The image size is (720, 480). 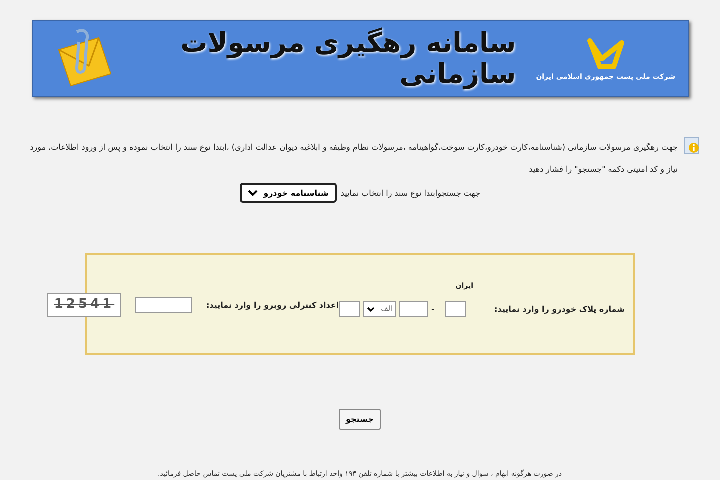 I want to click on document-type-label: جهت جستجوابتدا نوع سند را انتخاب نمایید, so click(x=410, y=193).